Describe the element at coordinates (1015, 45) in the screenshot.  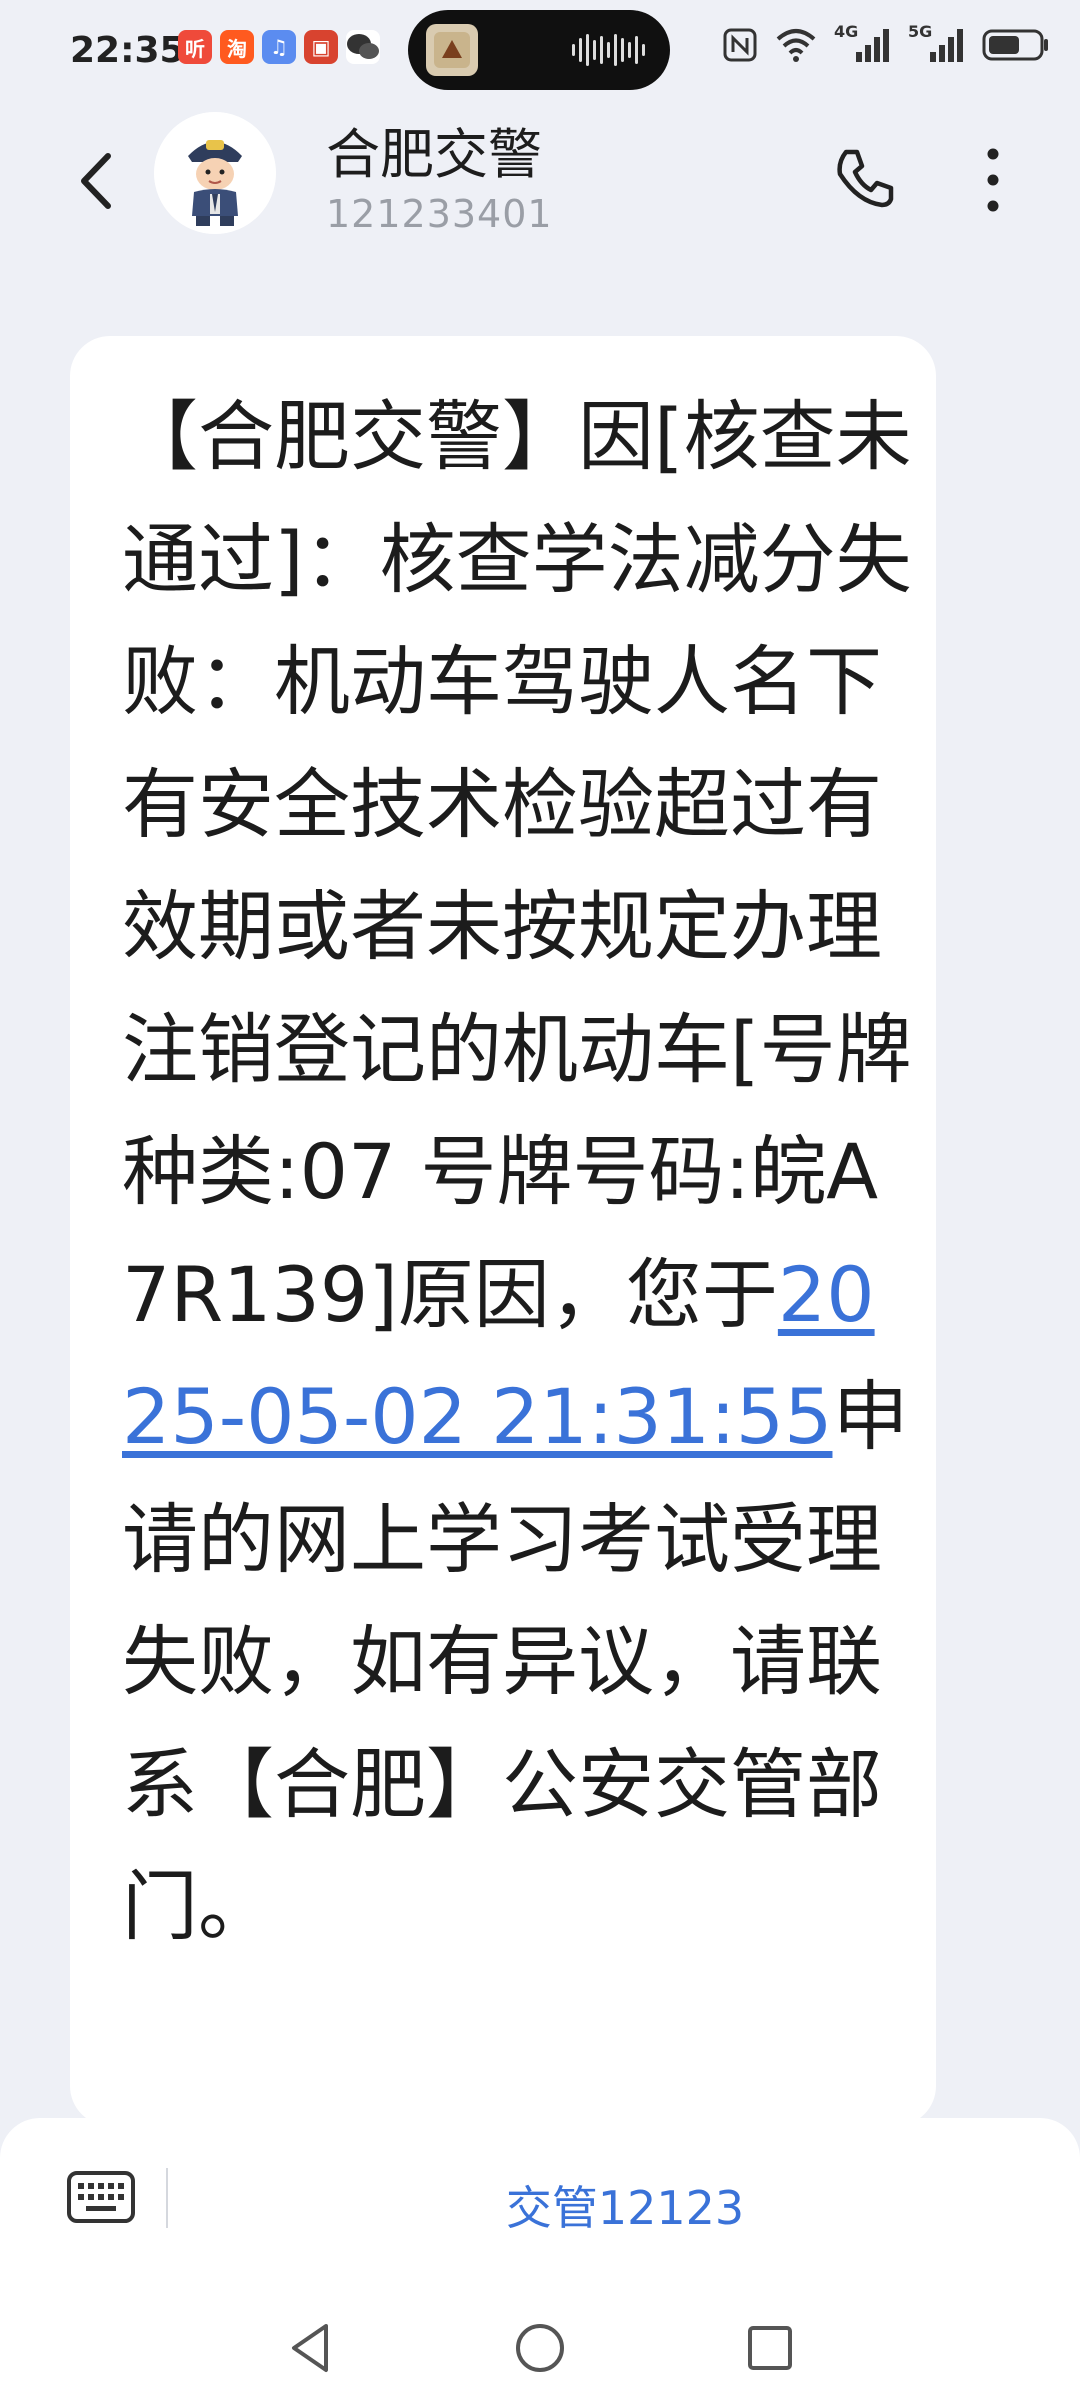
I see `battery-icon` at that location.